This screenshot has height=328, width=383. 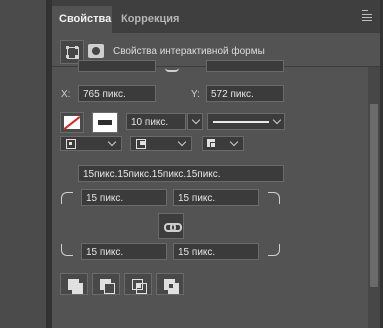 What do you see at coordinates (124, 197) in the screenshot?
I see `top-left-radius-field: 15 пикс.` at bounding box center [124, 197].